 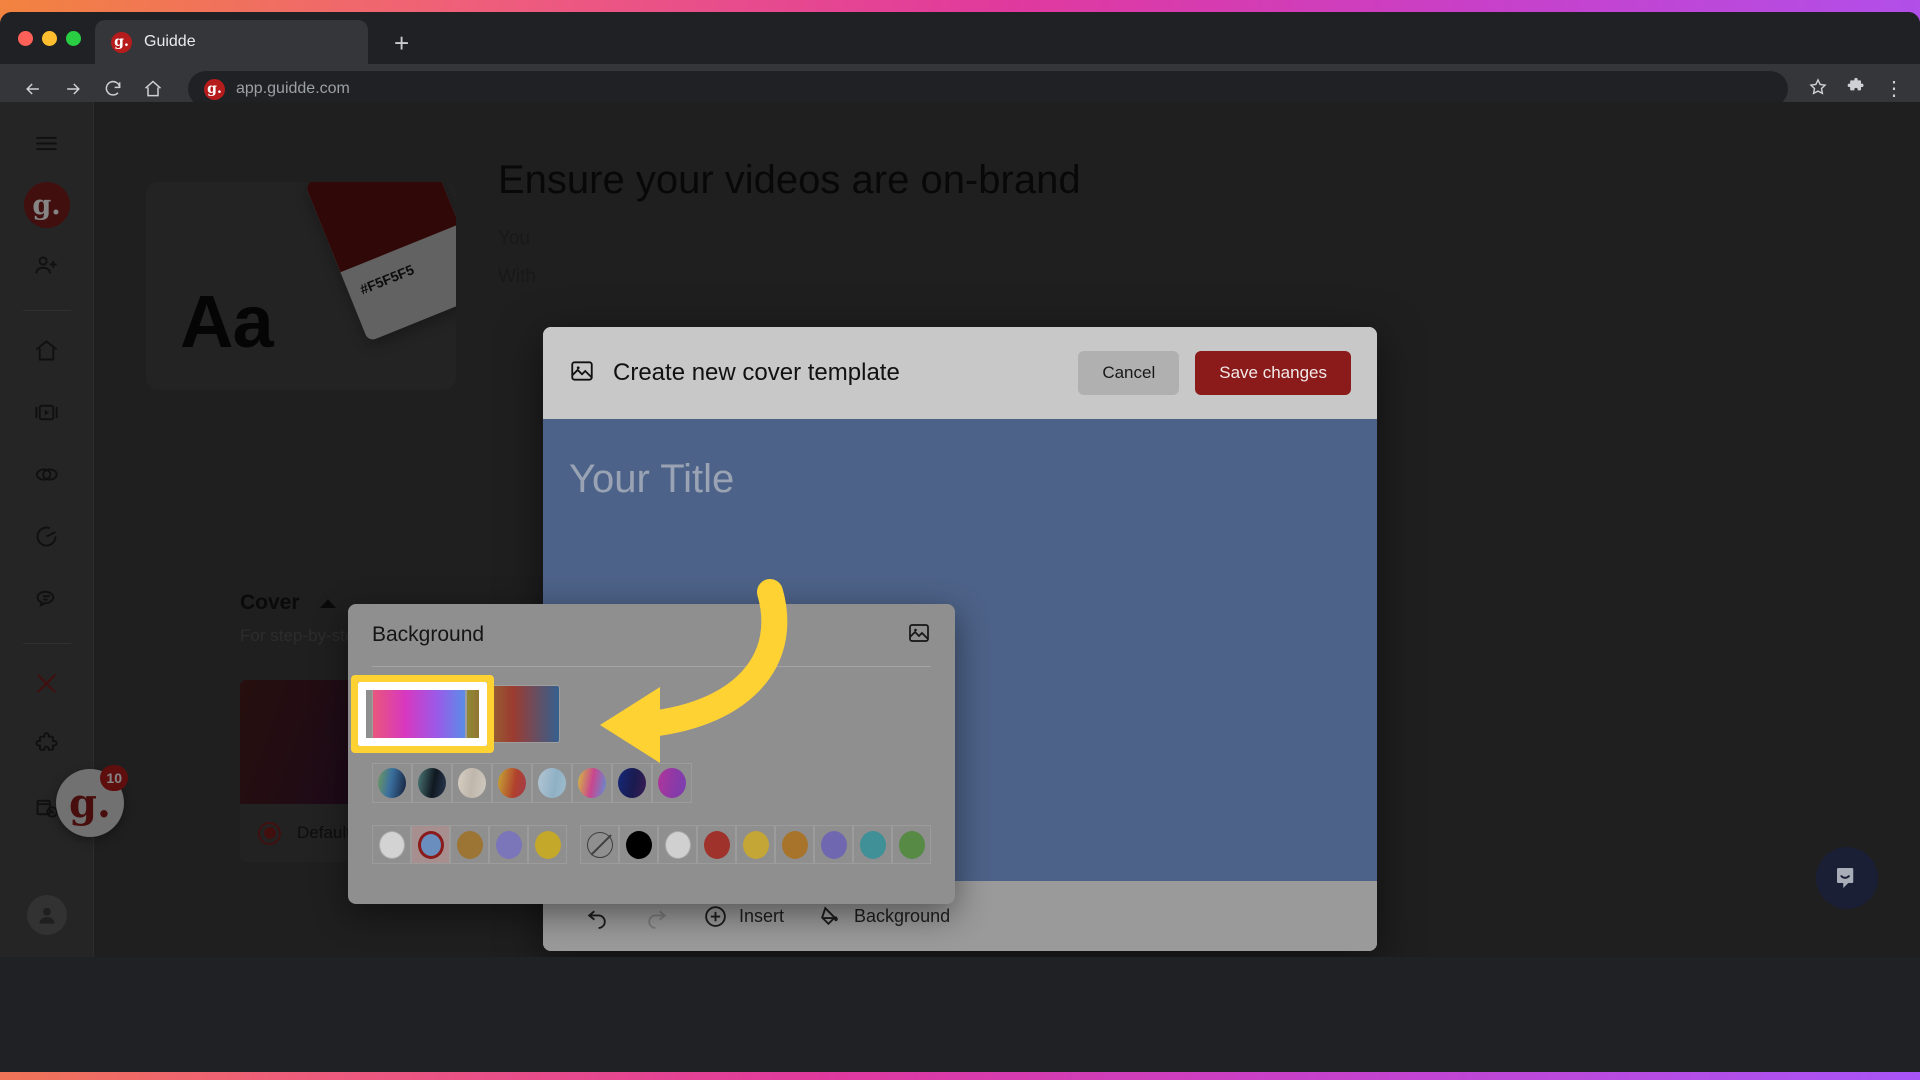 What do you see at coordinates (49, 38) in the screenshot?
I see `minimize-window-button` at bounding box center [49, 38].